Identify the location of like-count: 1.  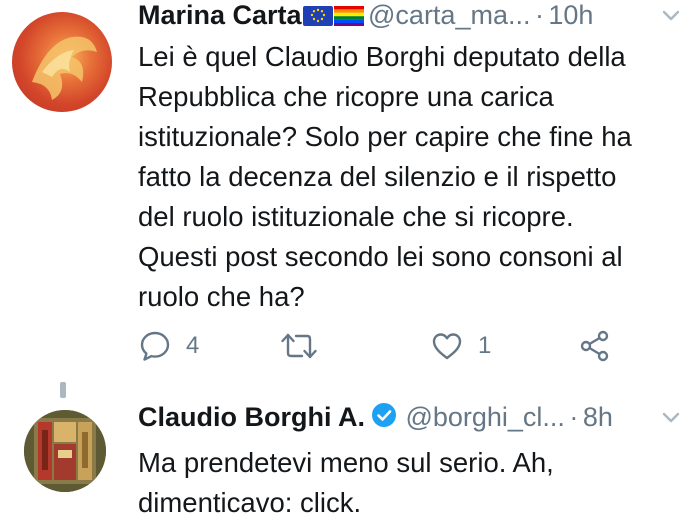
(485, 345).